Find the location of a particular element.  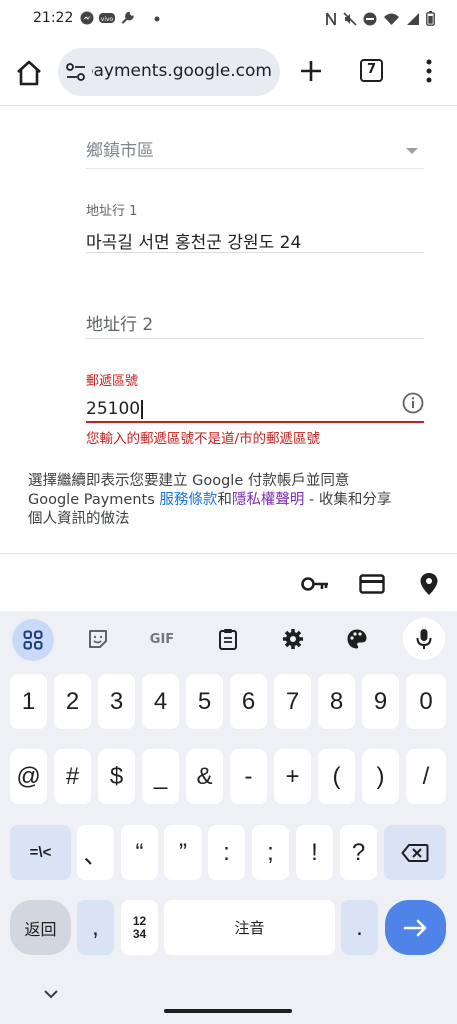

address-bar: payments.google.com is located at coordinates (169, 72).